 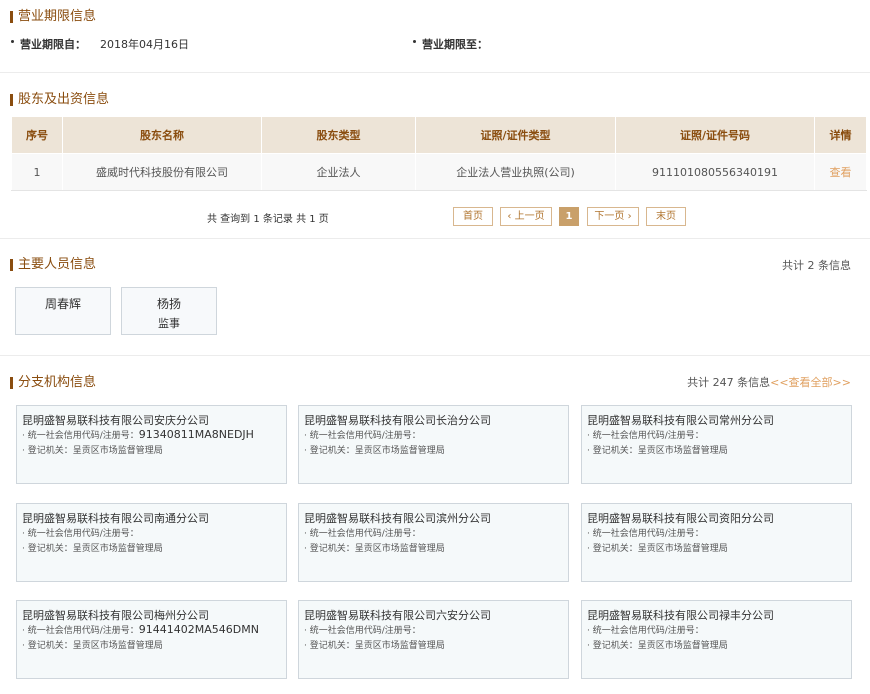 I want to click on business-term-title: 营业期限信息, so click(x=53, y=17).